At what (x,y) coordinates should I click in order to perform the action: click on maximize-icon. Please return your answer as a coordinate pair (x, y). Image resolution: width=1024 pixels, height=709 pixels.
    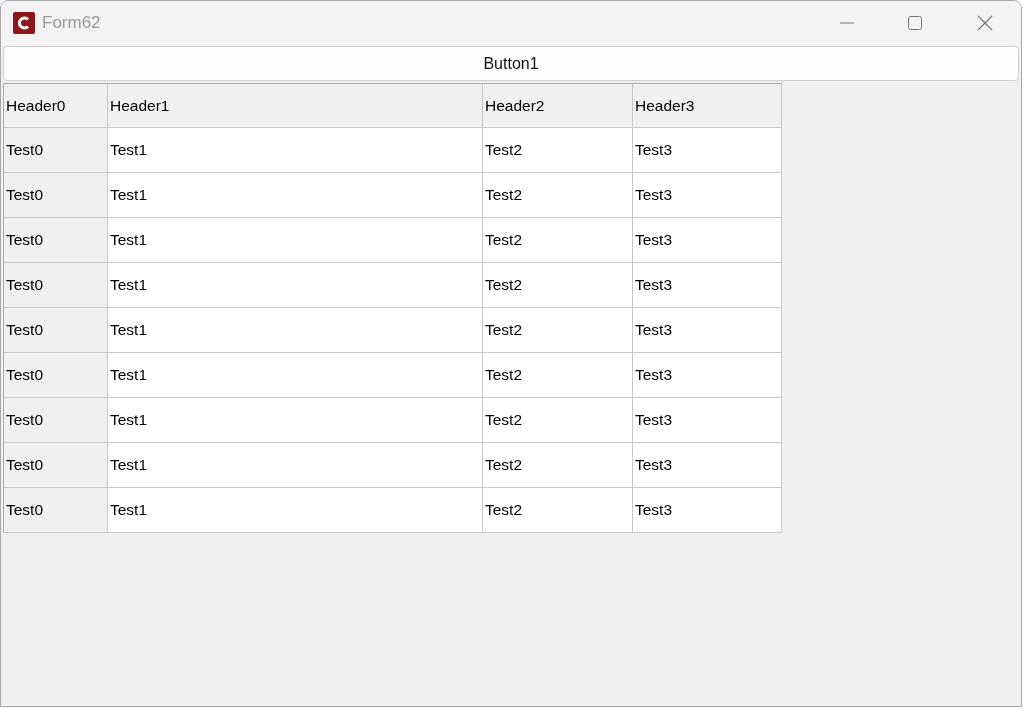
    Looking at the image, I should click on (915, 23).